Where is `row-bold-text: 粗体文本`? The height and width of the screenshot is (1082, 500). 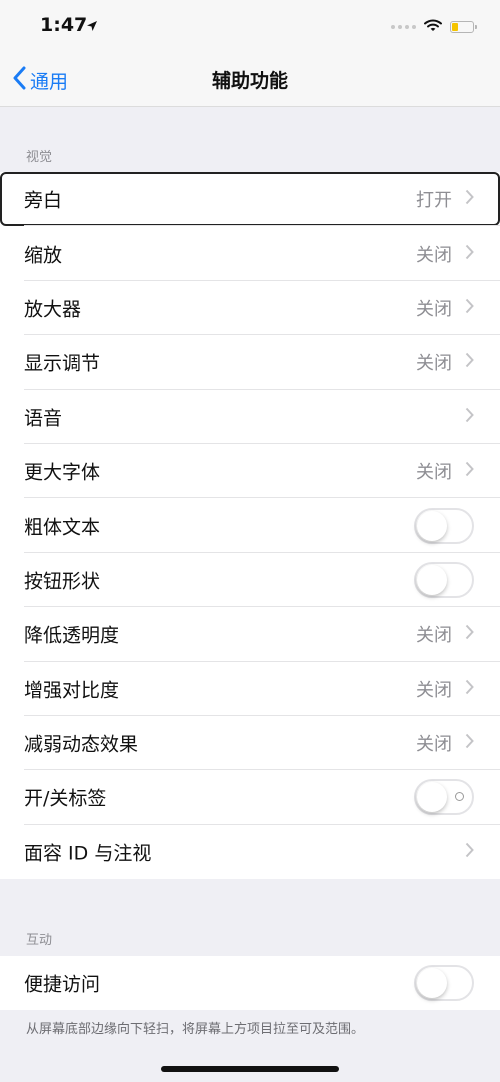
row-bold-text: 粗体文本 is located at coordinates (250, 526).